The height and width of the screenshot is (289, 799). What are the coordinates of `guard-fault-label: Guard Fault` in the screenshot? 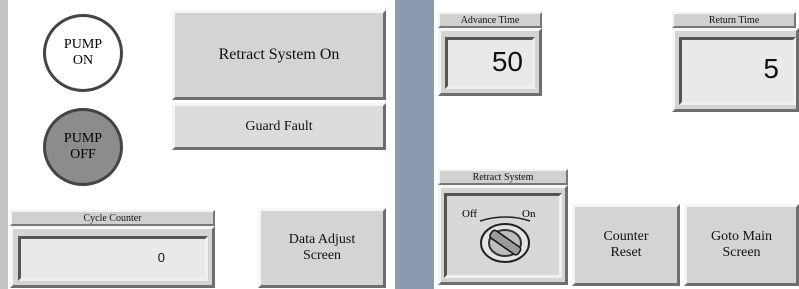 It's located at (279, 126).